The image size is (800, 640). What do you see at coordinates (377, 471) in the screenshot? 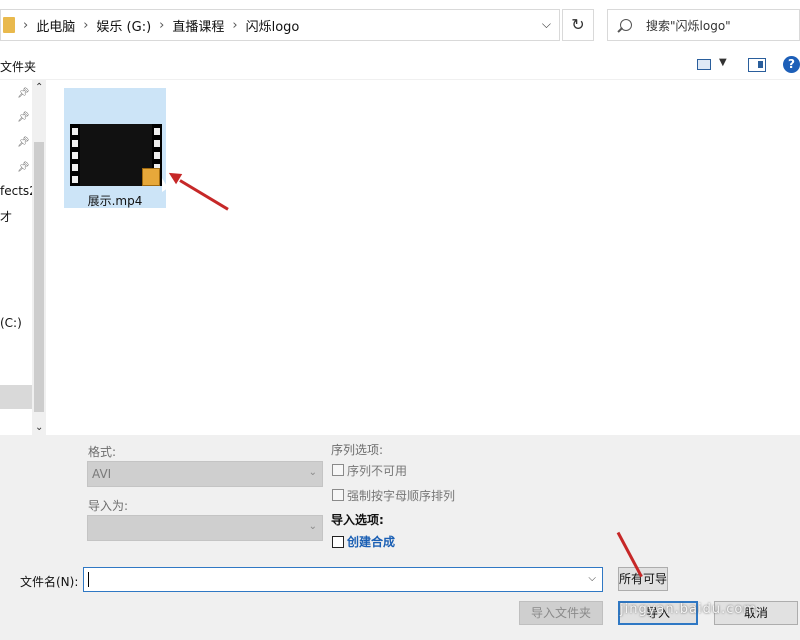
I see `sequence-unavailable-text: 序列不可用` at bounding box center [377, 471].